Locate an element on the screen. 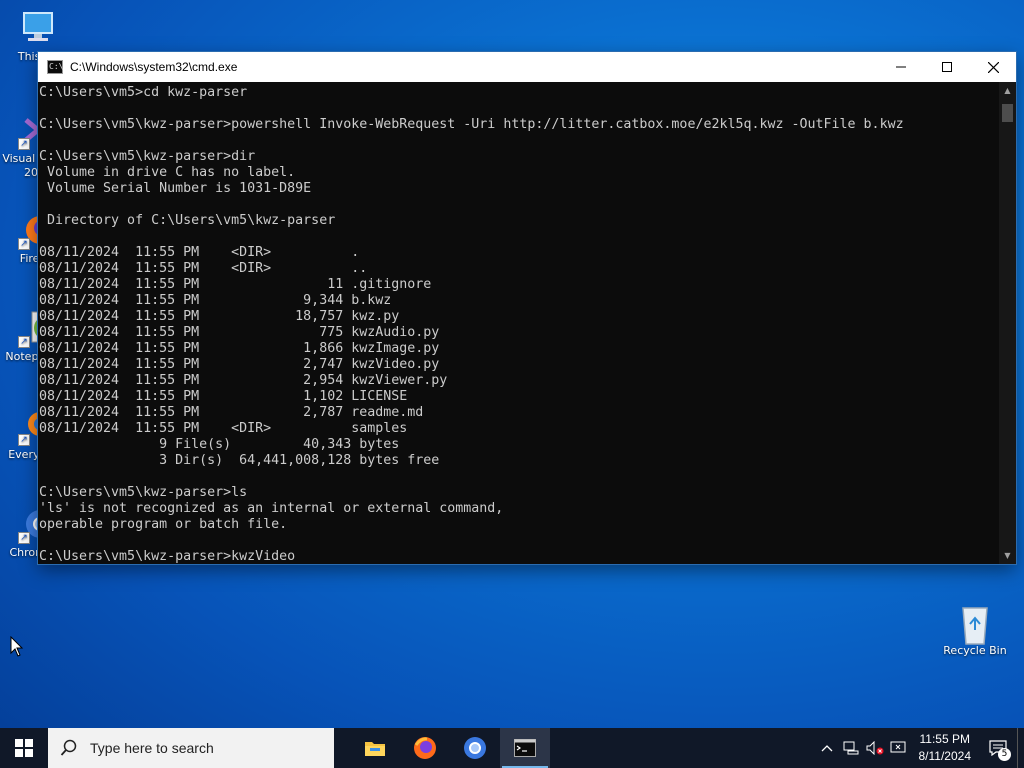 The width and height of the screenshot is (1024, 768). console-line: 08/11/2024 11:55 PM 2,954 kwzViewer.py is located at coordinates (243, 380).